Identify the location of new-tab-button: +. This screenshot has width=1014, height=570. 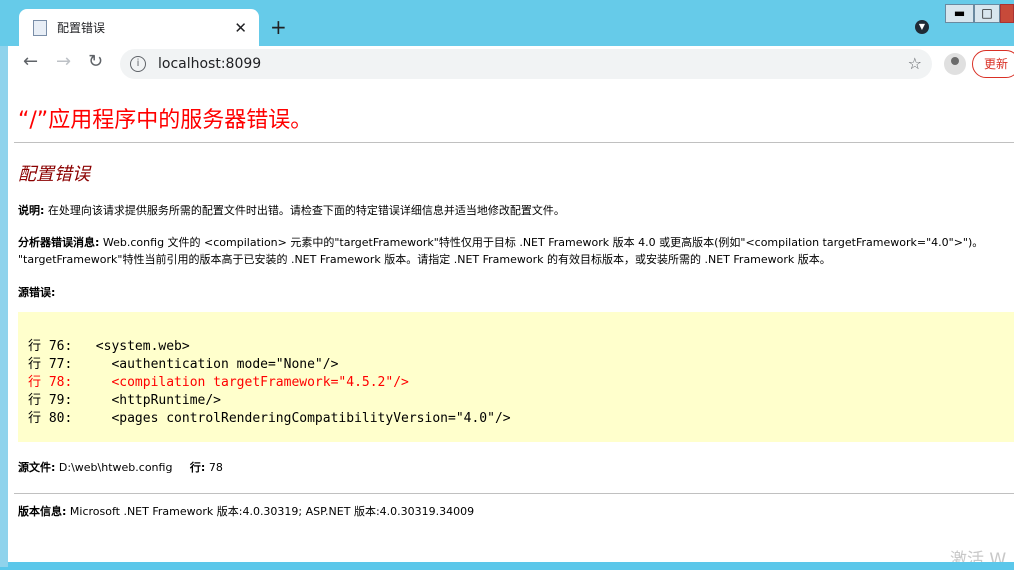
(278, 27).